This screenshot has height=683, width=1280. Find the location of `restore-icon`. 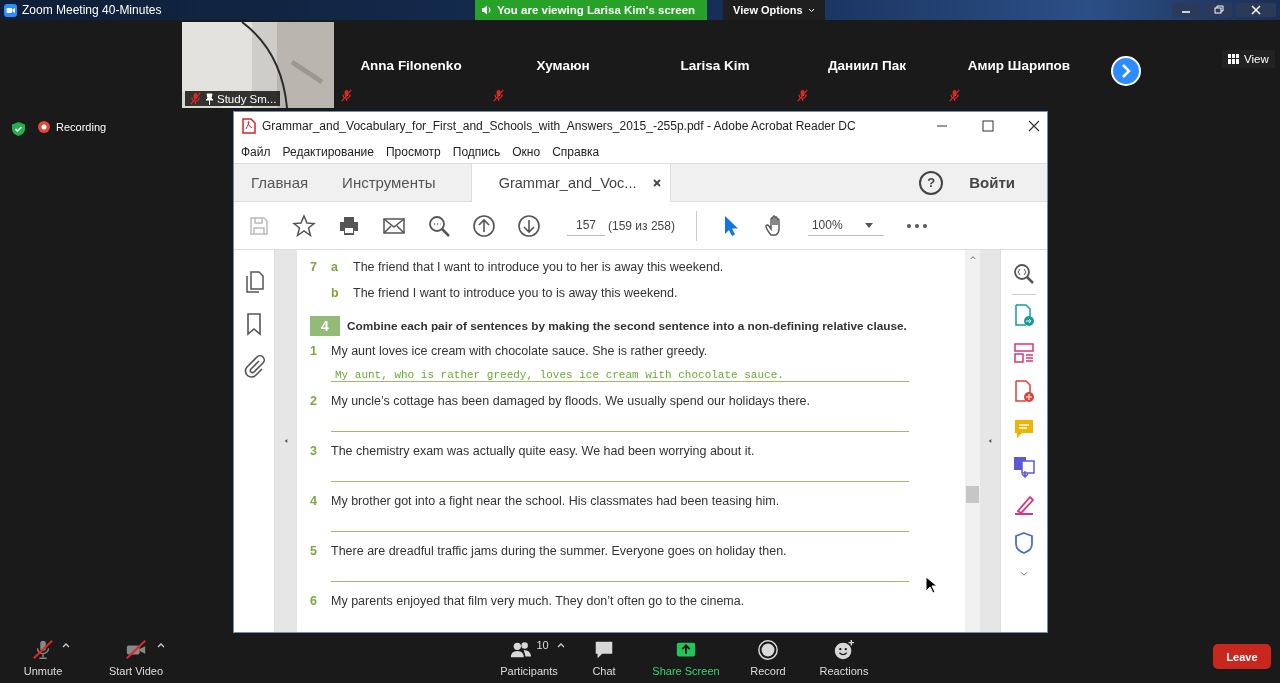

restore-icon is located at coordinates (1218, 10).